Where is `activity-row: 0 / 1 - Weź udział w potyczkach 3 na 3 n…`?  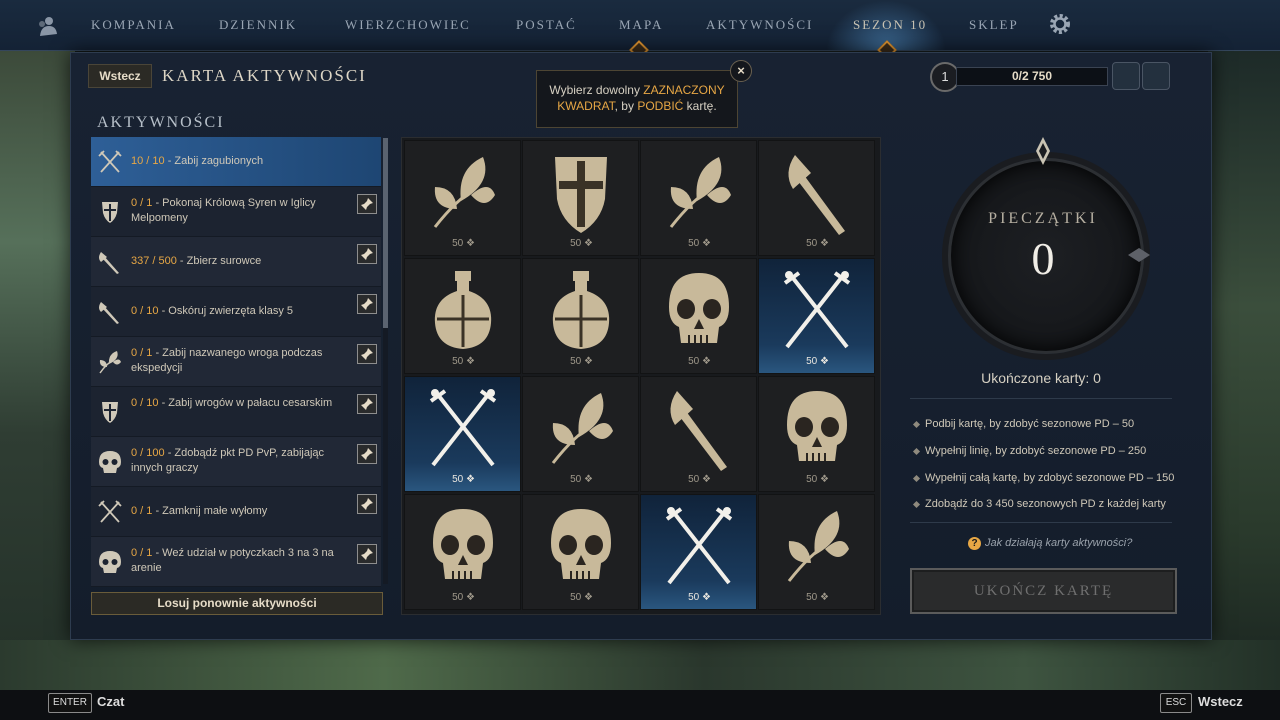 activity-row: 0 / 1 - Weź udział w potyczkach 3 na 3 n… is located at coordinates (236, 562).